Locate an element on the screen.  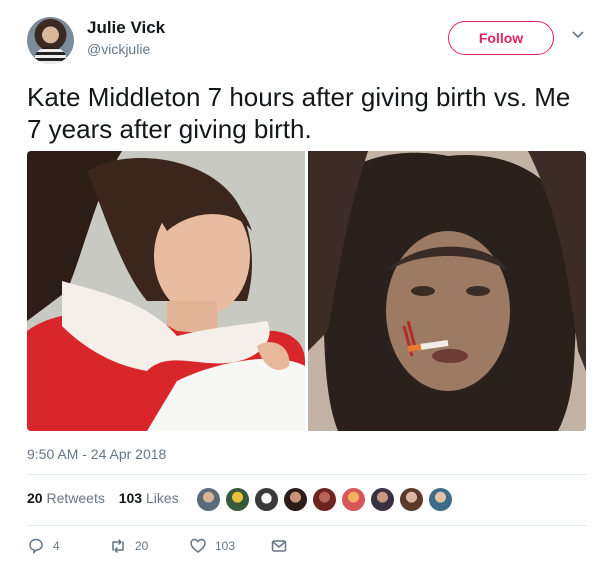
direct-message-button is located at coordinates (283, 546).